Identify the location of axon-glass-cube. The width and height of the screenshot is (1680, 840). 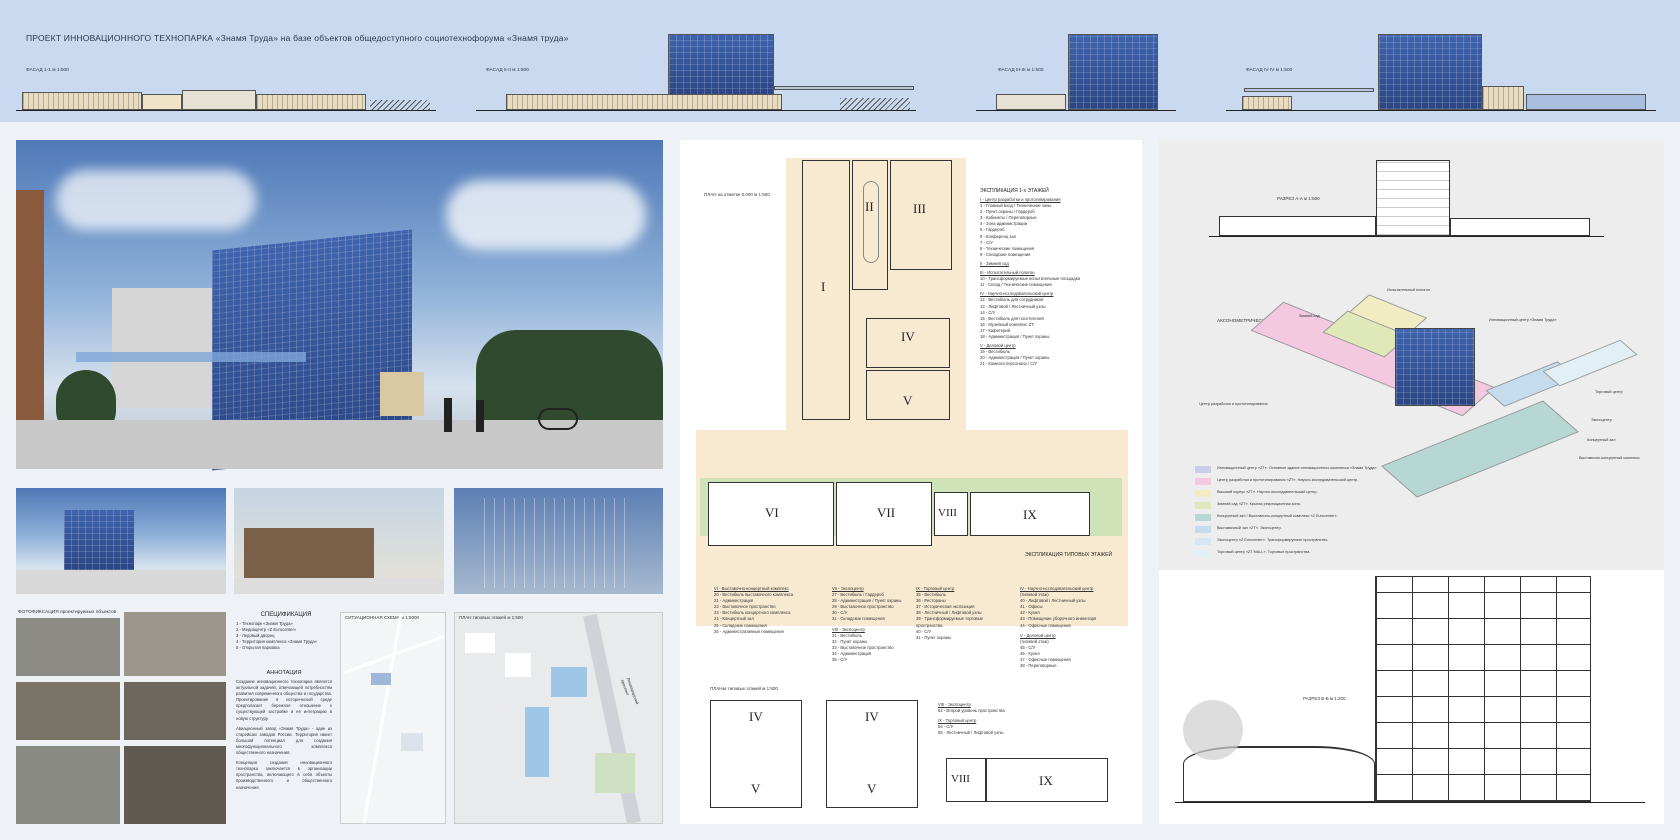
(1435, 367).